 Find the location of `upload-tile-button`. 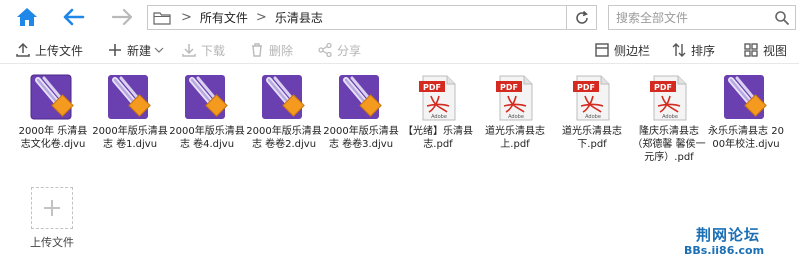

upload-tile-button is located at coordinates (52, 208).